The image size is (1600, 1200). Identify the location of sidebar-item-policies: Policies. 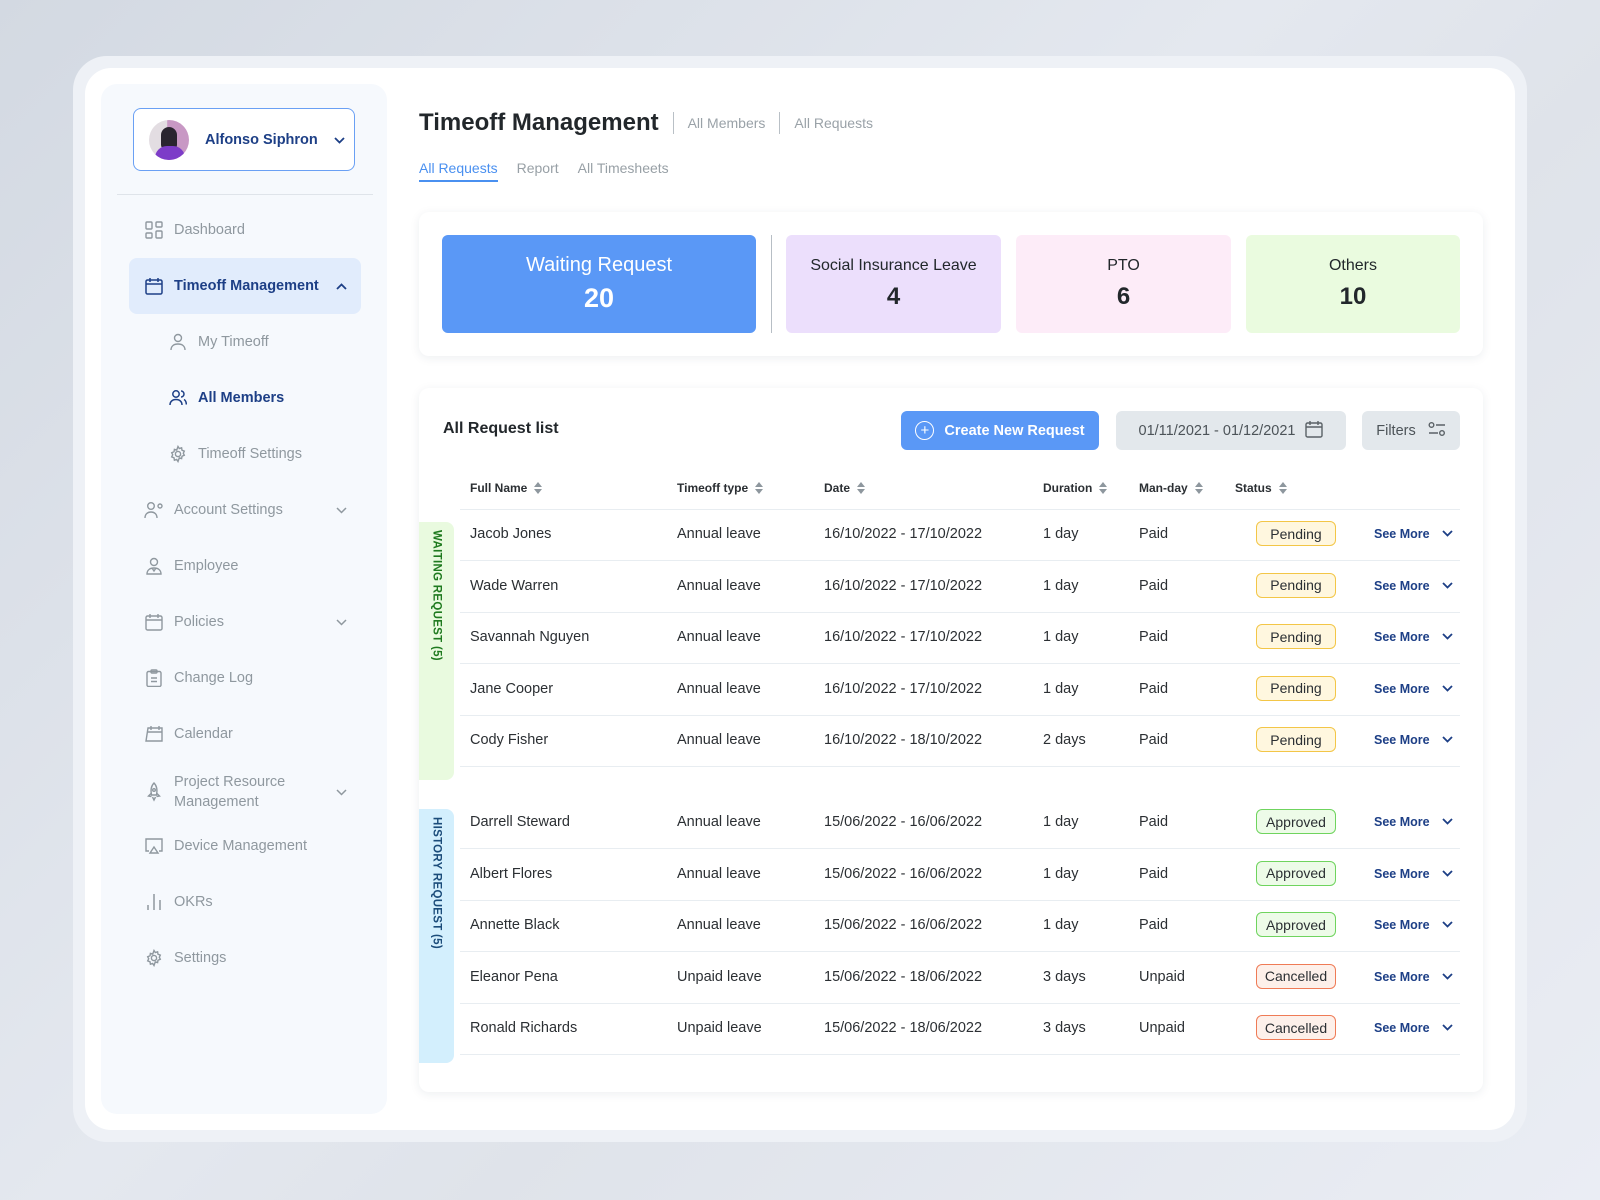
(245, 622).